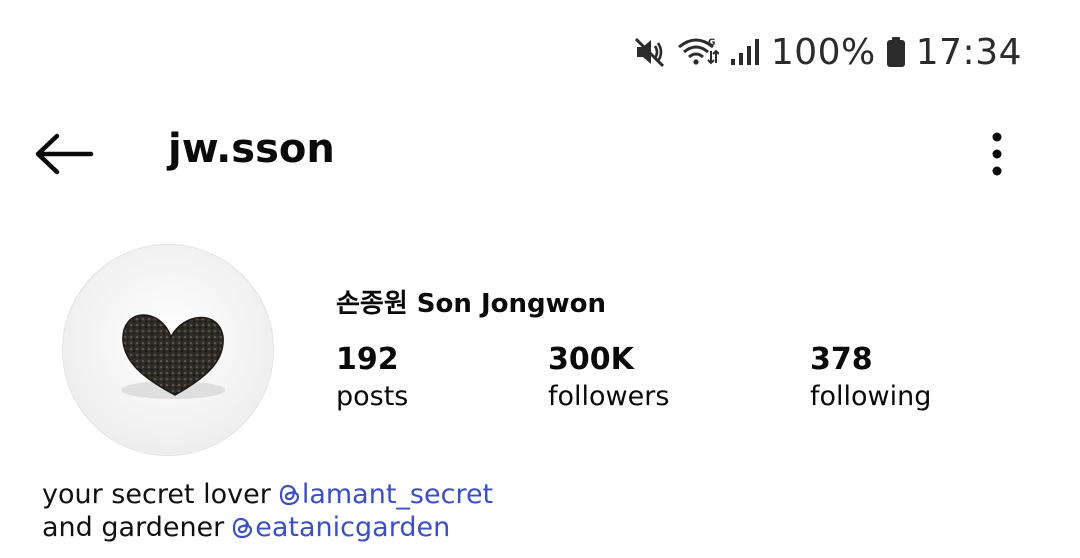  I want to click on page-title: jw.sson, so click(251, 149).